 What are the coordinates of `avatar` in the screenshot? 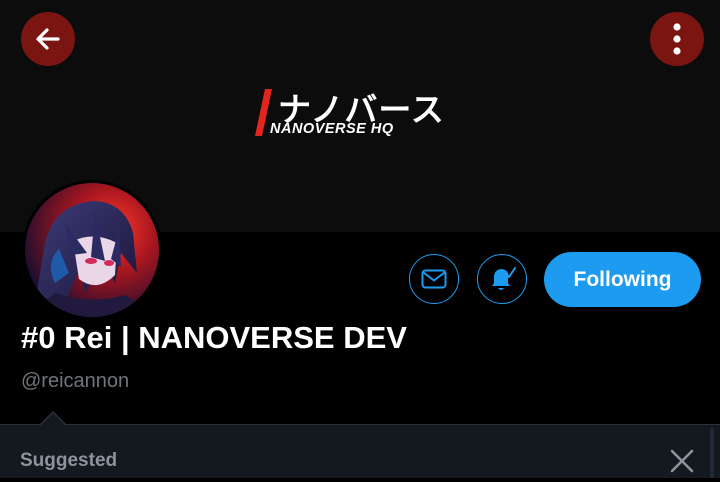 It's located at (92, 250).